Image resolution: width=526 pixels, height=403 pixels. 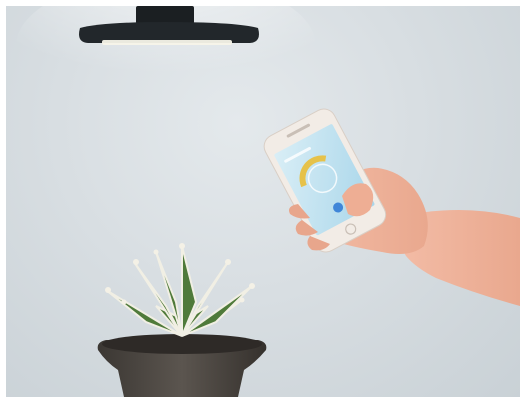 I want to click on potted-succulent, so click(x=182, y=320).